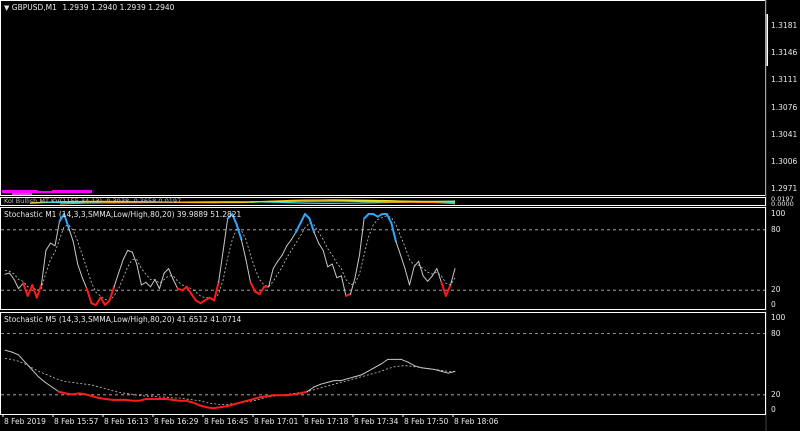  What do you see at coordinates (776, 394) in the screenshot?
I see `stoch-m5-tick: 20` at bounding box center [776, 394].